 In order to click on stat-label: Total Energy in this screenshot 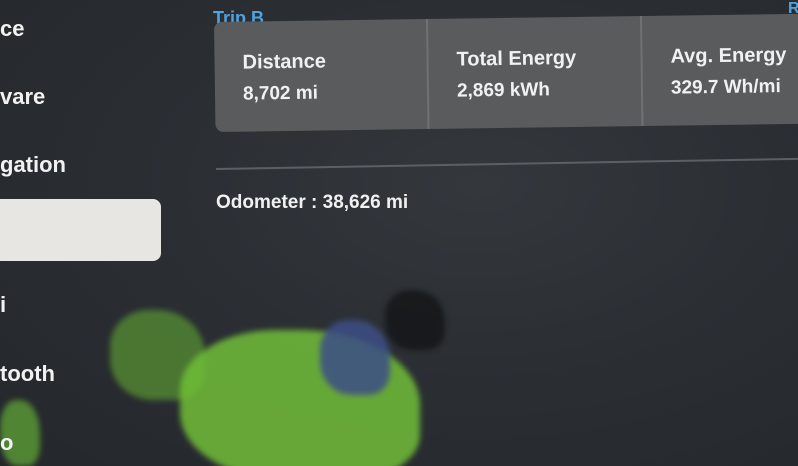, I will do `click(516, 58)`.